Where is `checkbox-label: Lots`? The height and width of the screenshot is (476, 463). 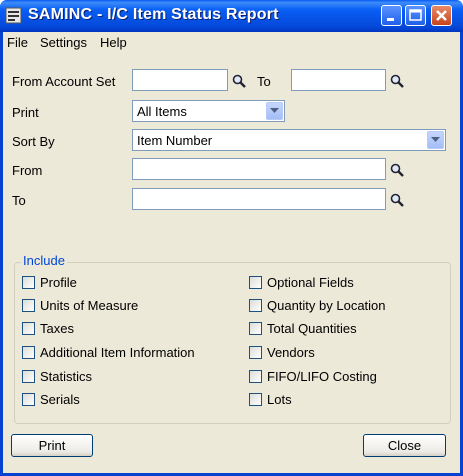
checkbox-label: Lots is located at coordinates (279, 399).